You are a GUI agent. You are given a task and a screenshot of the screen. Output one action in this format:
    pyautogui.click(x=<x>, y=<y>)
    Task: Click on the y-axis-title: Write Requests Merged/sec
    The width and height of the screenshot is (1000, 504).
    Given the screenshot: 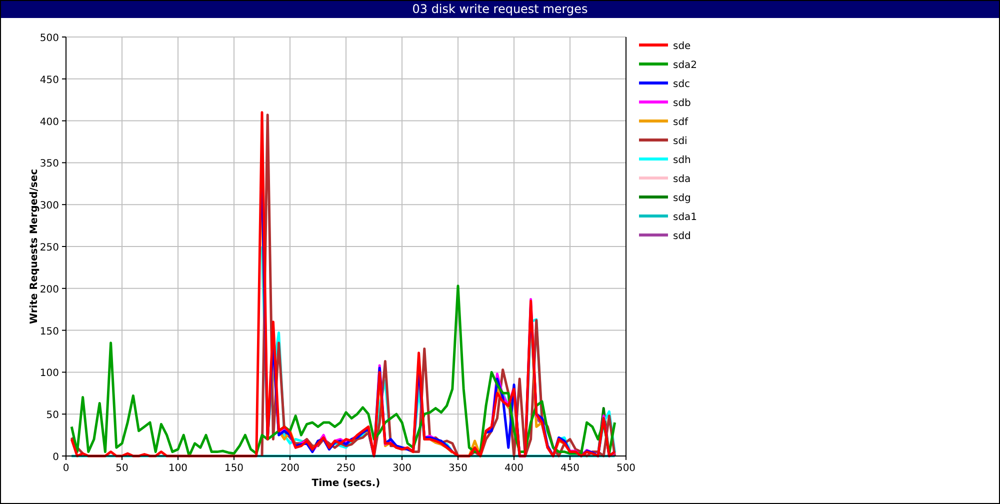 What is the action you would take?
    pyautogui.click(x=34, y=246)
    